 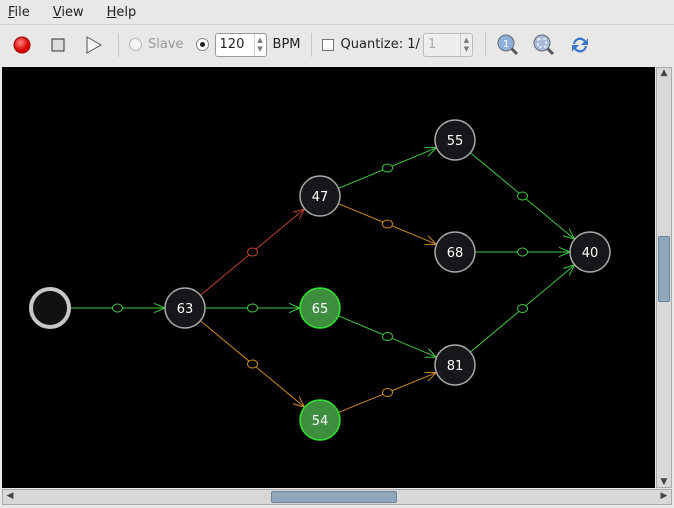 I want to click on stop-button, so click(x=58, y=45).